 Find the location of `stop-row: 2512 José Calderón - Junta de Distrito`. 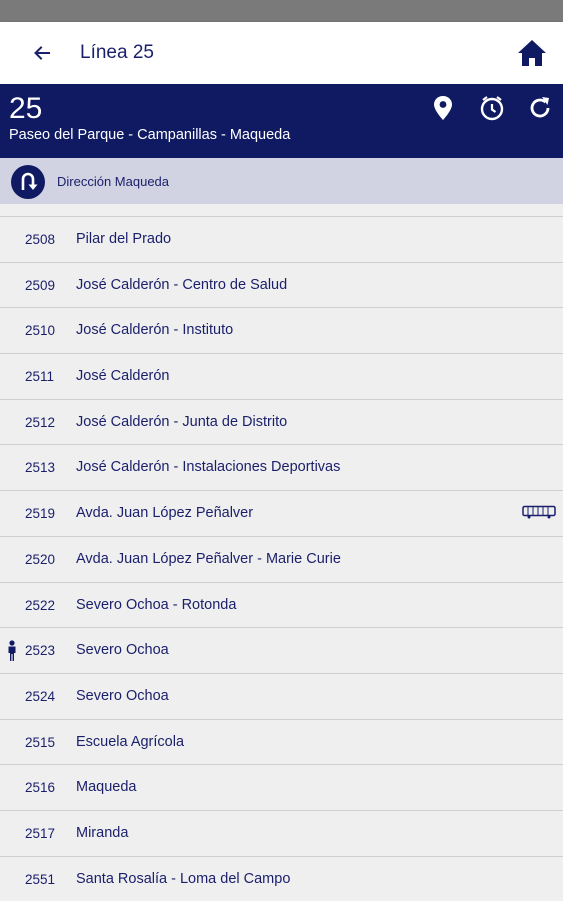

stop-row: 2512 José Calderón - Junta de Distrito is located at coordinates (281, 421).